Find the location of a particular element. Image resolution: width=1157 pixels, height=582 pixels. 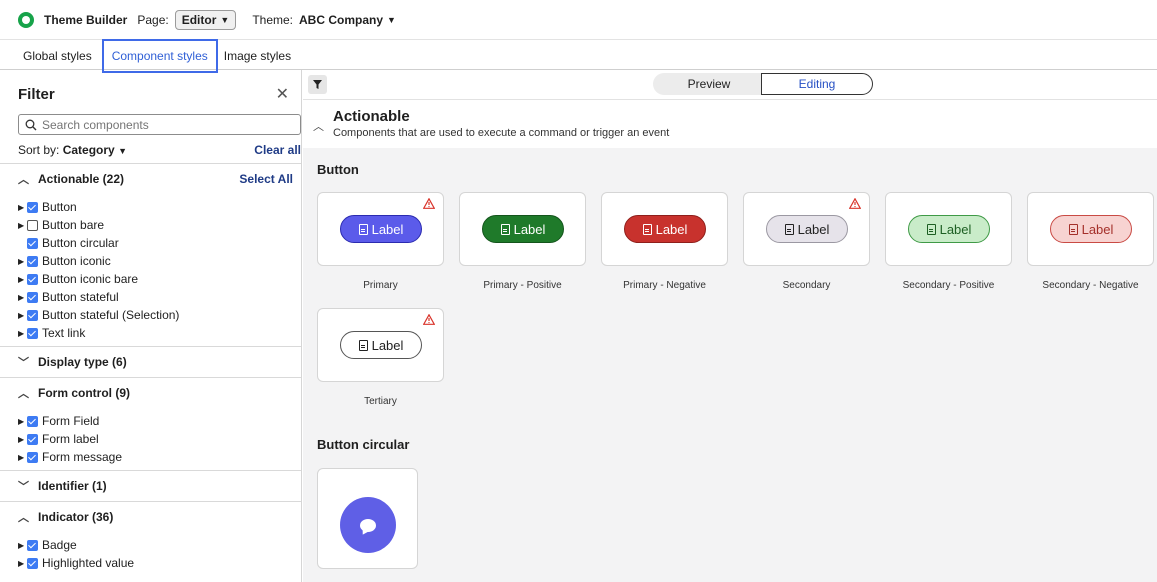

list-item: ▶ Form Field is located at coordinates (159, 421).